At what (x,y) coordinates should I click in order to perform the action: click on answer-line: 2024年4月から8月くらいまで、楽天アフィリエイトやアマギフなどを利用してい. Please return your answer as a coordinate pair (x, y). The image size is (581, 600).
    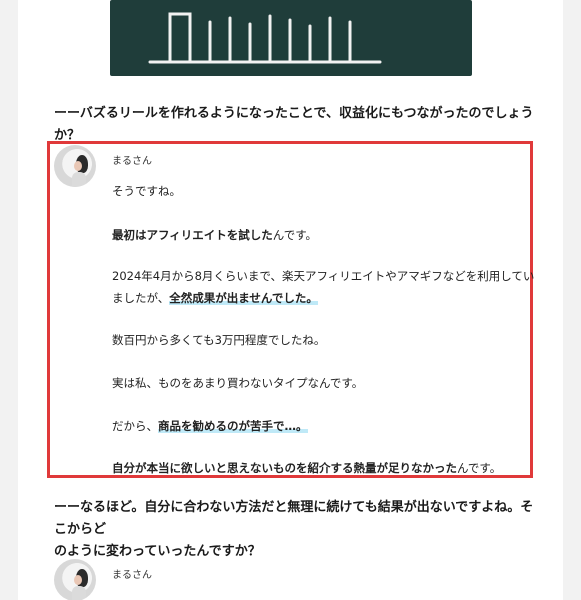
    Looking at the image, I should click on (323, 276).